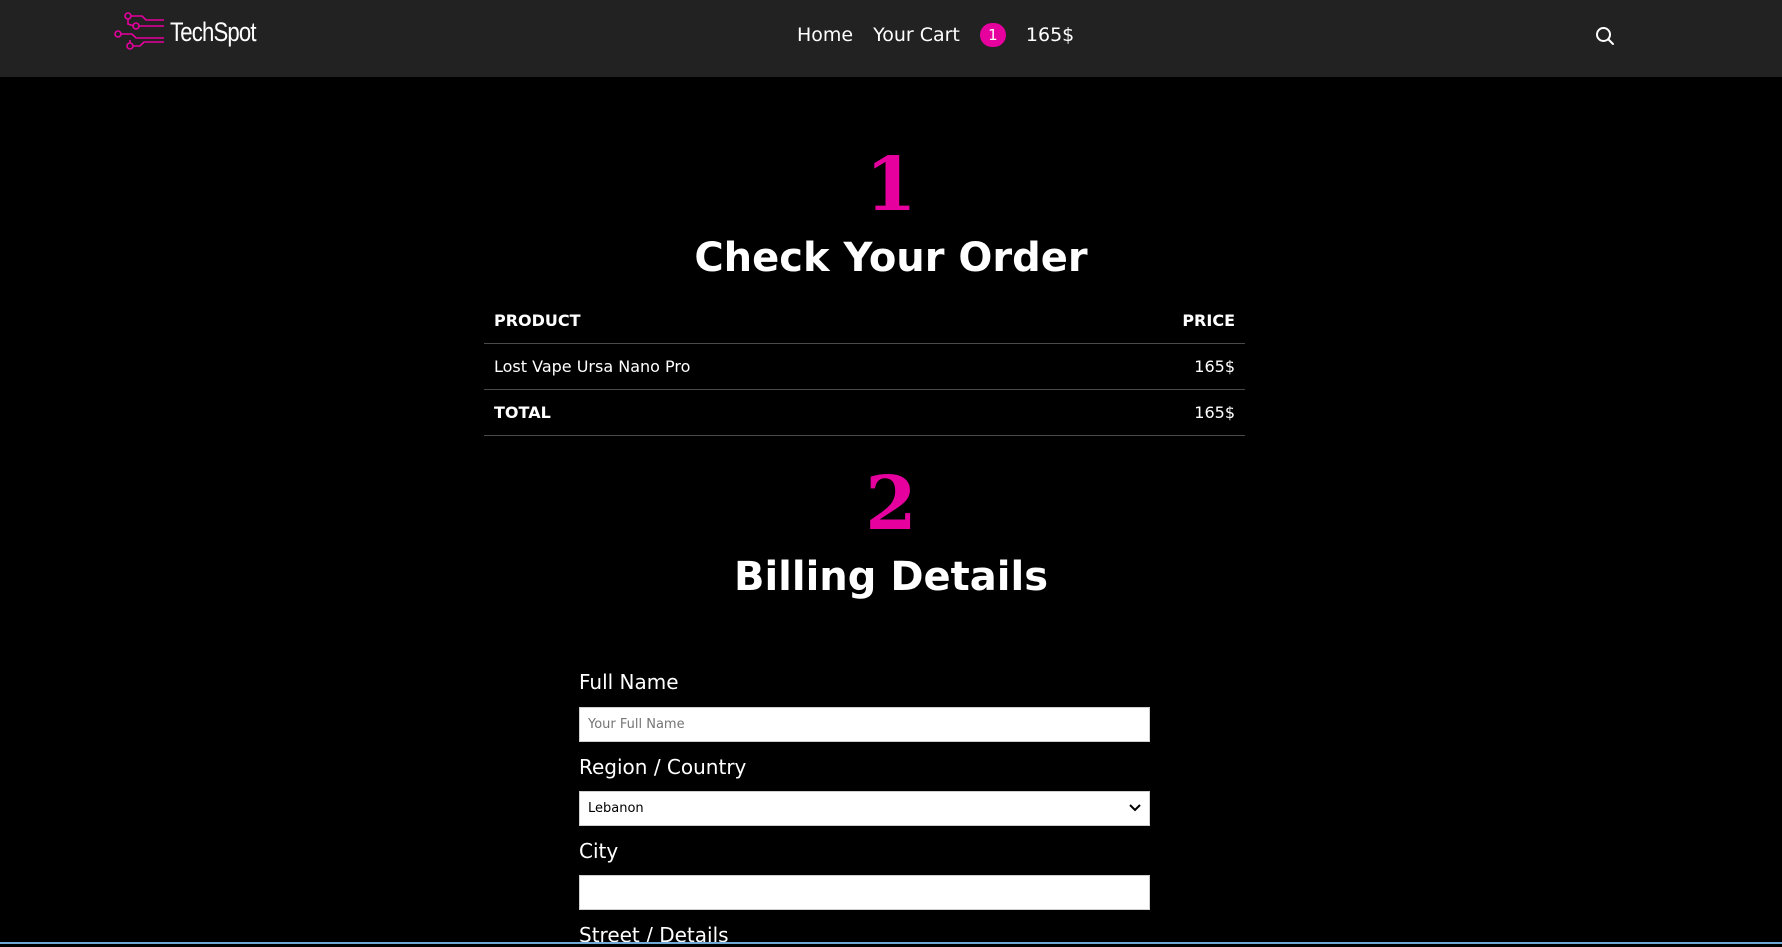 Image resolution: width=1782 pixels, height=947 pixels. Describe the element at coordinates (864, 892) in the screenshot. I see `city-field` at that location.